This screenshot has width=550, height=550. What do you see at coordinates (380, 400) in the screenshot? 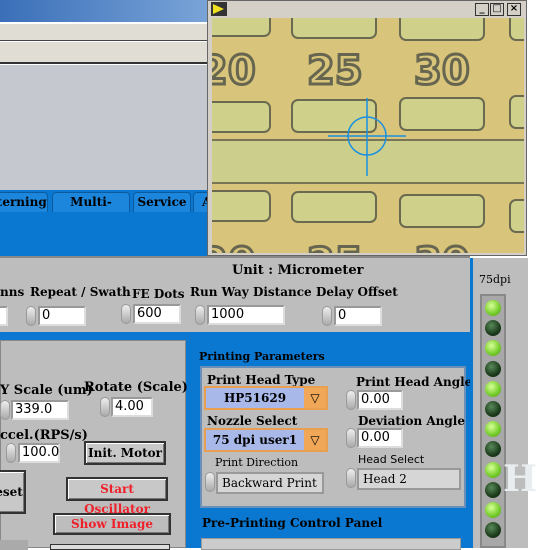
I see `head-angle-input: 0.00` at bounding box center [380, 400].